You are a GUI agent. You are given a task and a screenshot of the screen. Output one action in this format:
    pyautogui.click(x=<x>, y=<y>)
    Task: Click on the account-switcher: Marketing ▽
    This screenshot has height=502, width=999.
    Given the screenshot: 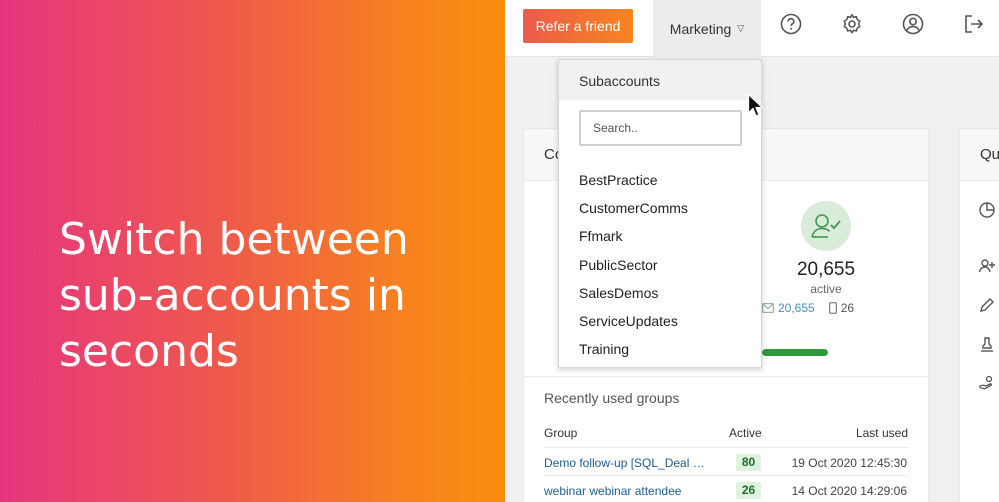 What is the action you would take?
    pyautogui.click(x=707, y=28)
    